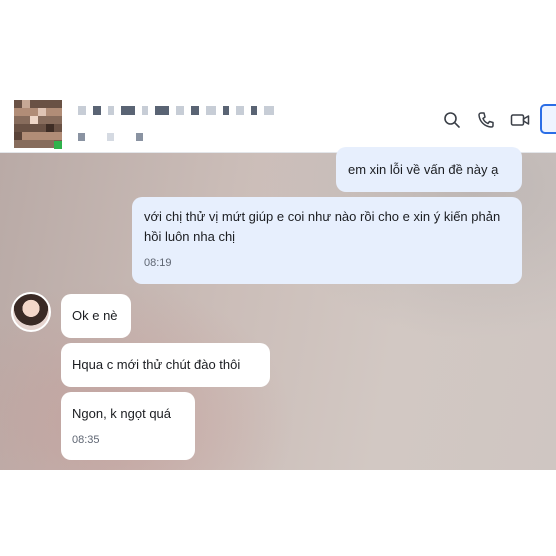 The width and height of the screenshot is (556, 556). I want to click on message-time: 08:19, so click(158, 263).